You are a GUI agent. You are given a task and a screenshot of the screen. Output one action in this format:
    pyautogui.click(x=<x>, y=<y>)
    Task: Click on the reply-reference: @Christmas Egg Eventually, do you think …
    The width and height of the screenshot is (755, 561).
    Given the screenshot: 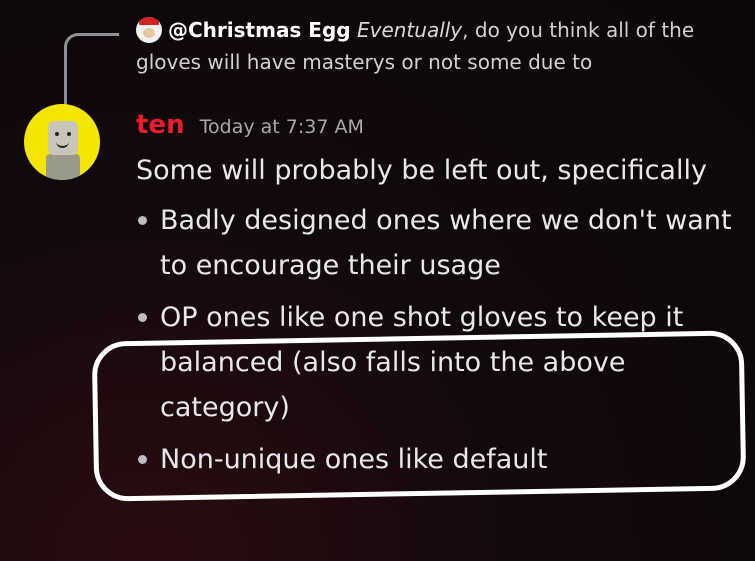 What is the action you would take?
    pyautogui.click(x=436, y=46)
    